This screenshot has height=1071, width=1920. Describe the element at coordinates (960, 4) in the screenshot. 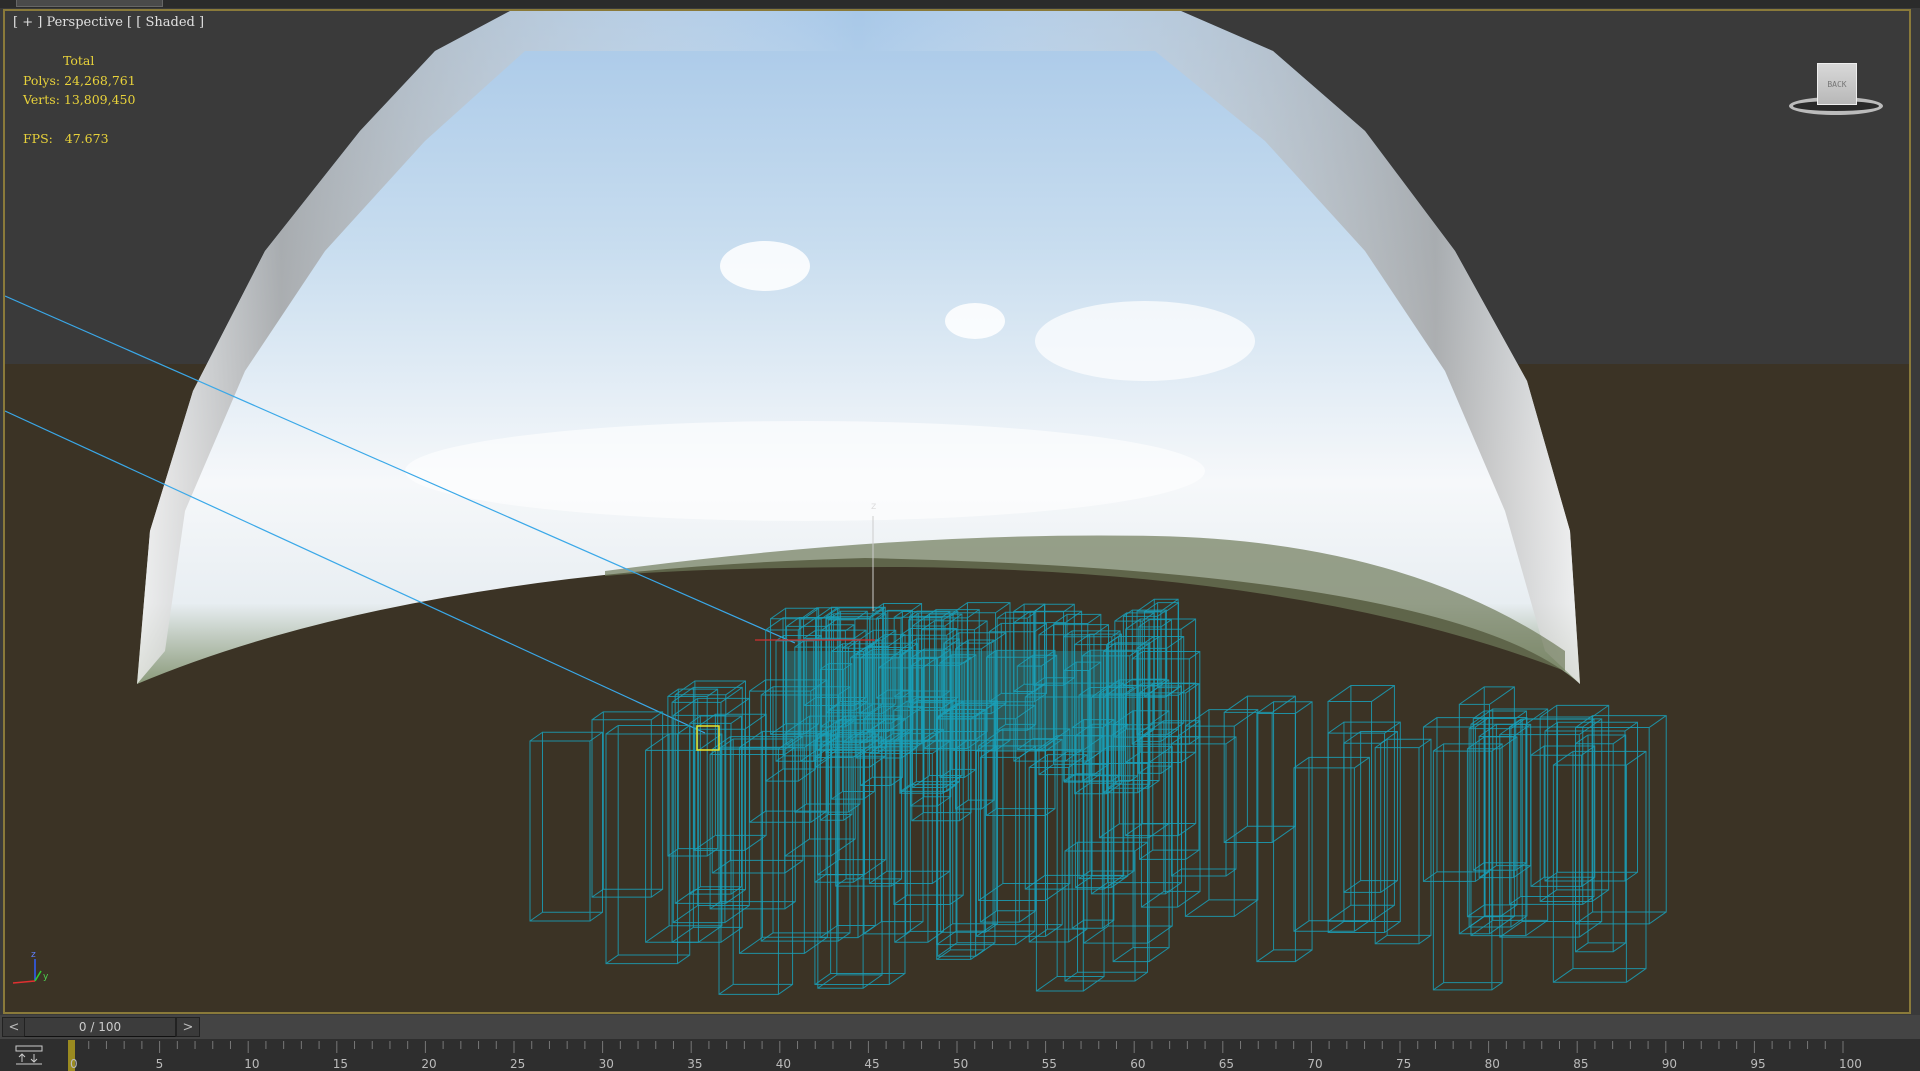

I see `top-menu-strip` at that location.